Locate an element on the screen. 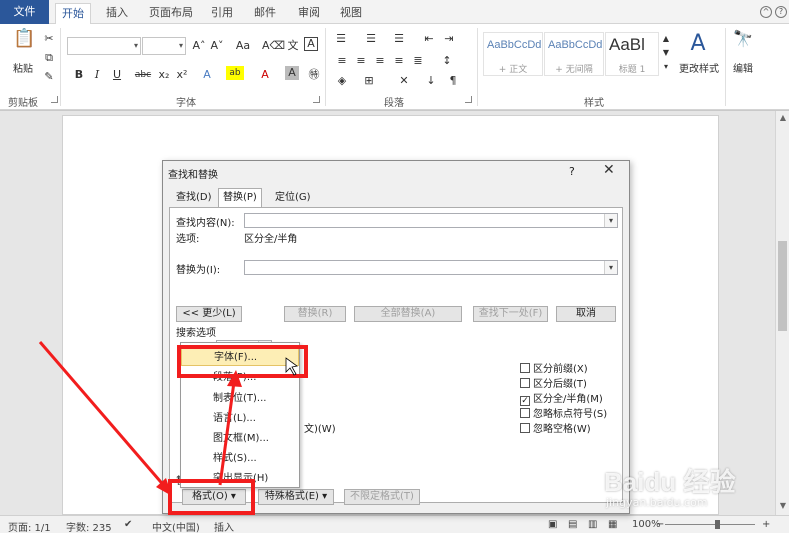  dialog-help-button: ? is located at coordinates (572, 171).